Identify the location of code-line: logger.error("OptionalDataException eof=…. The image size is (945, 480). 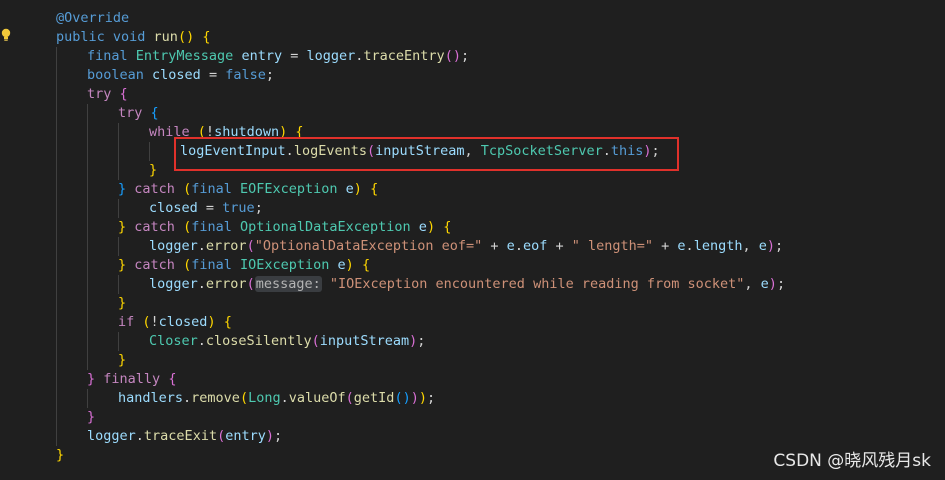
(466, 246).